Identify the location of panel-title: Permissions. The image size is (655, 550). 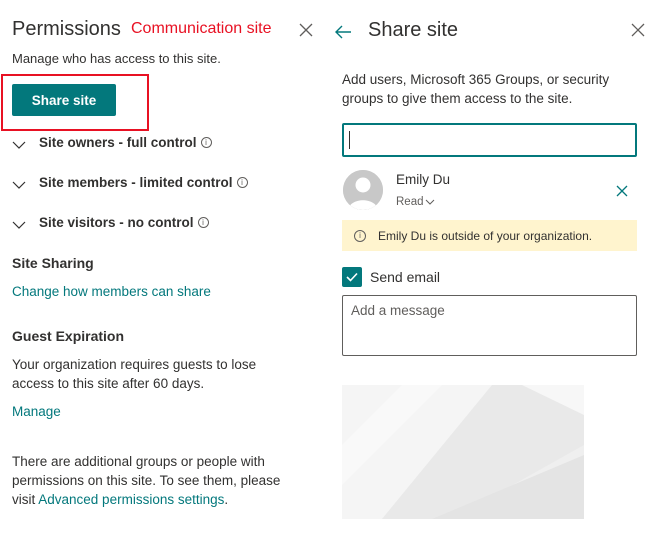
(66, 29).